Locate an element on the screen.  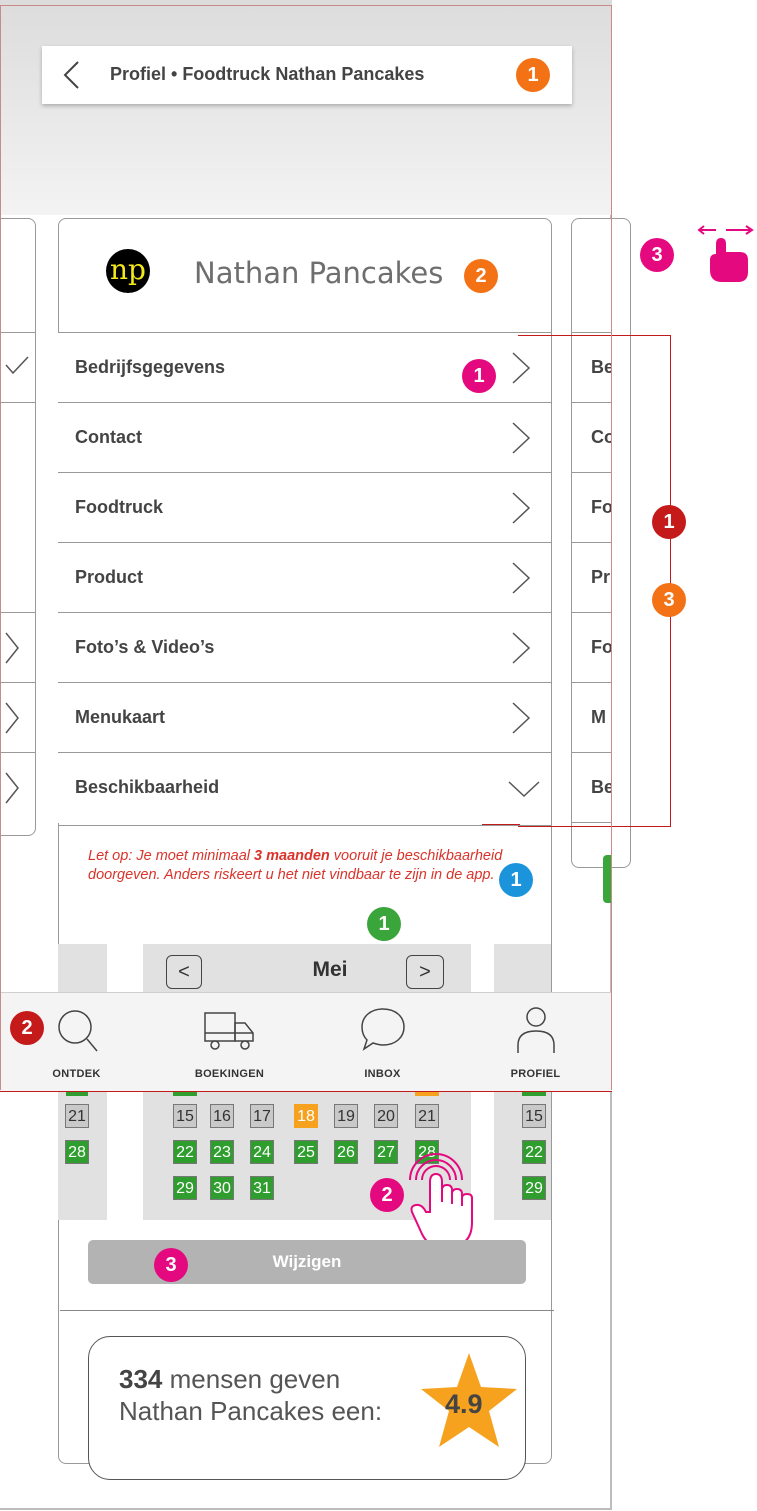
rating-score: 4.9 is located at coordinates (464, 1404).